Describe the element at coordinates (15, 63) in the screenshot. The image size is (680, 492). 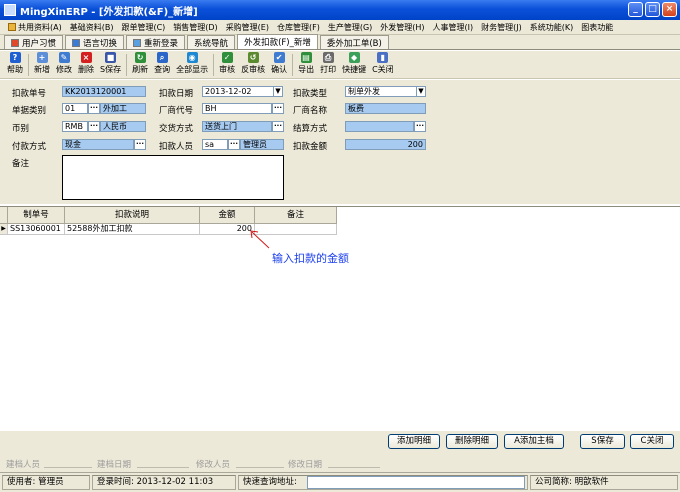
I see `help-button: ? 帮助` at that location.